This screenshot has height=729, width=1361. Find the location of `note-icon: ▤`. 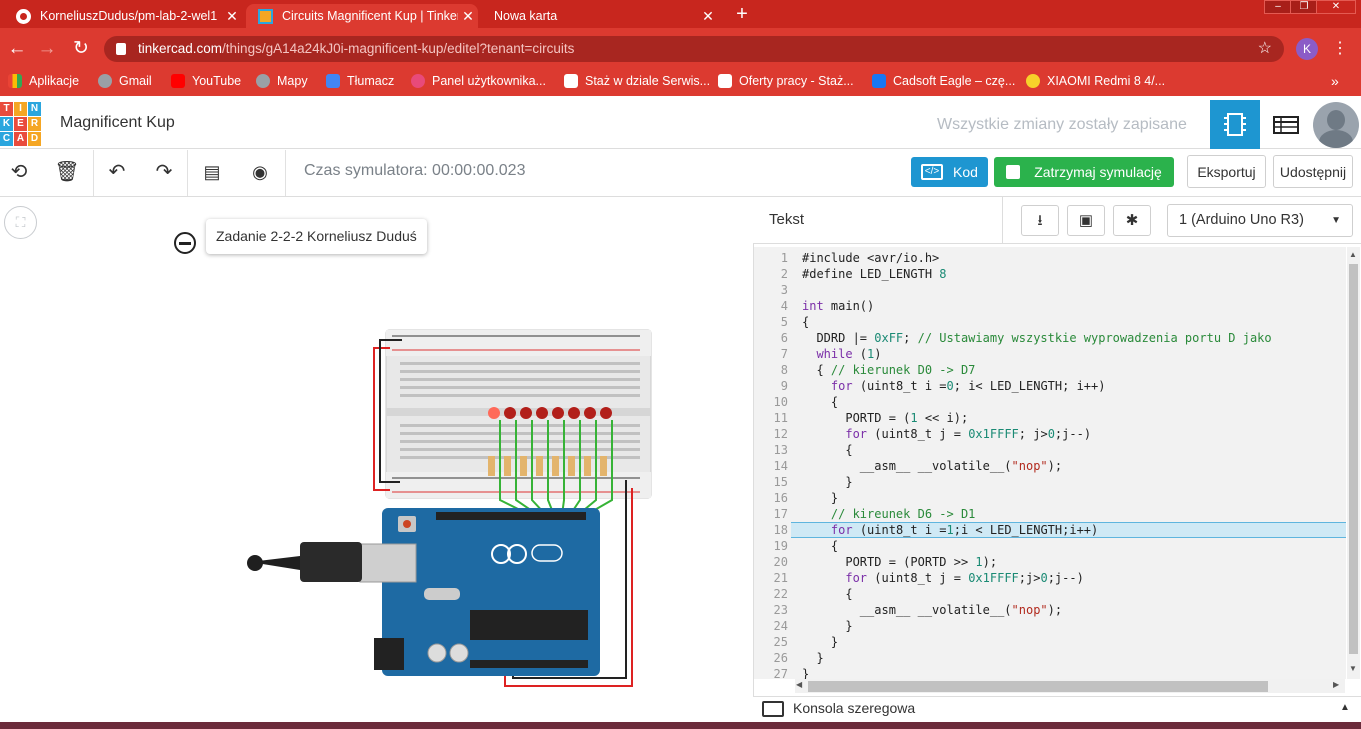

note-icon: ▤ is located at coordinates (212, 172).